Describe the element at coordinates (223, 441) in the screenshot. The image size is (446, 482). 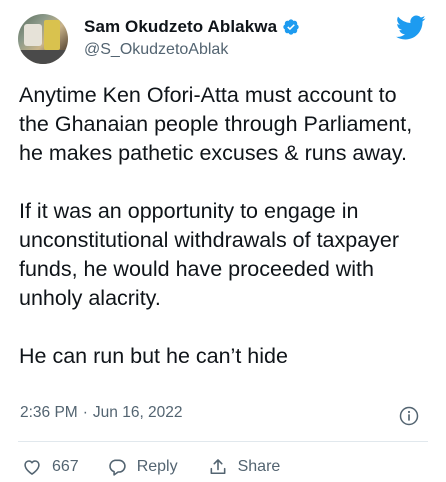
I see `divider` at that location.